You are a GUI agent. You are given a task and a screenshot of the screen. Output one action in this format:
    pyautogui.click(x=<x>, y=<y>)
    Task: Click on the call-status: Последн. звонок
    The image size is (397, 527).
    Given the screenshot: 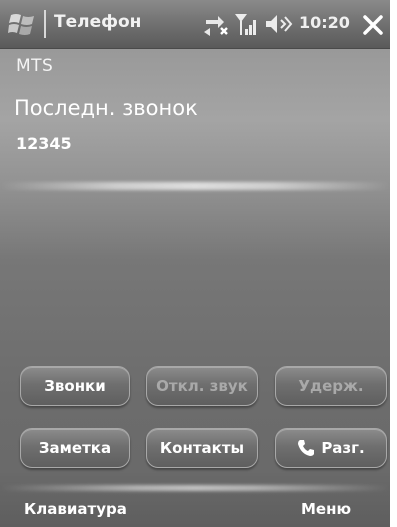 What is the action you would take?
    pyautogui.click(x=106, y=108)
    